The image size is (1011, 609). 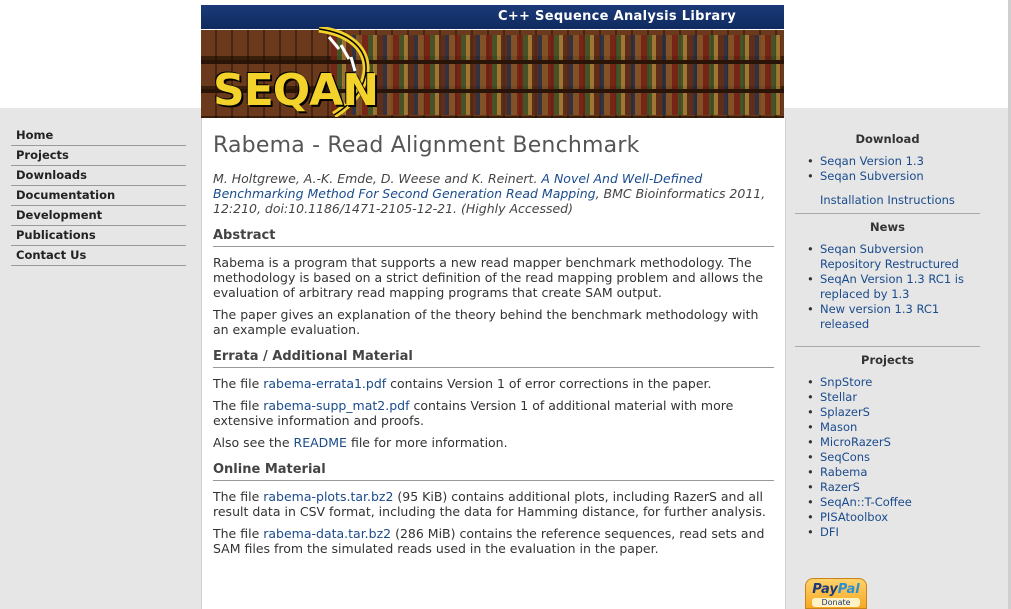 I want to click on list-item: Rabema, so click(x=893, y=472).